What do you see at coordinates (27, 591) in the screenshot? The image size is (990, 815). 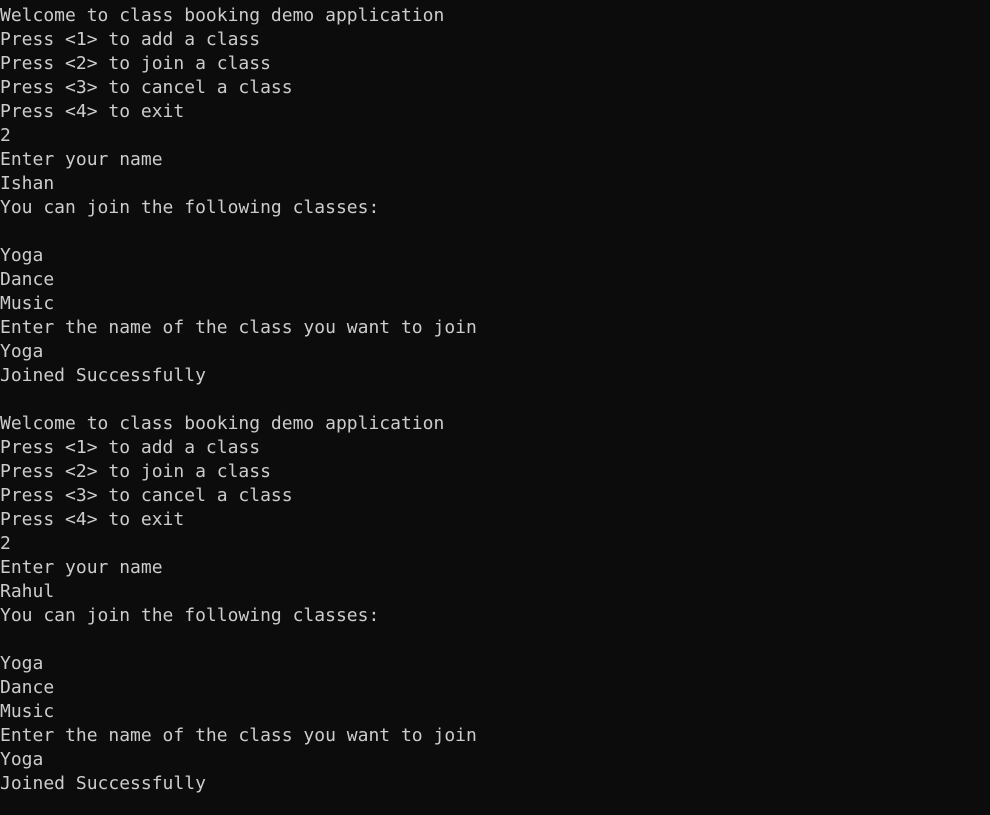 I see `console-line: Rahul` at bounding box center [27, 591].